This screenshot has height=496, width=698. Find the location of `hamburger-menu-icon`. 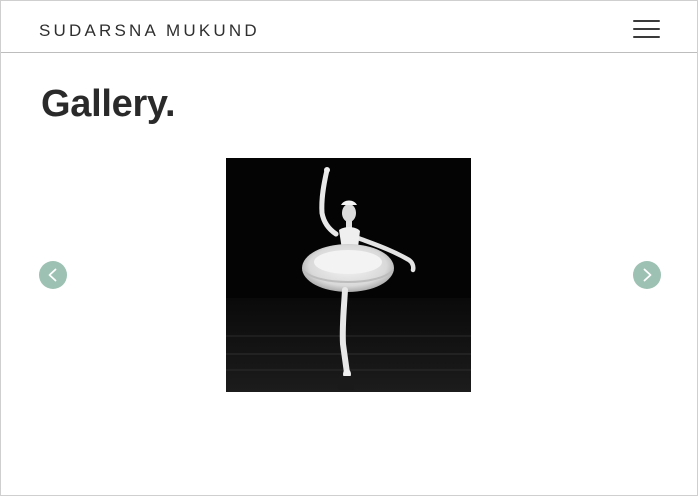

hamburger-menu-icon is located at coordinates (647, 29).